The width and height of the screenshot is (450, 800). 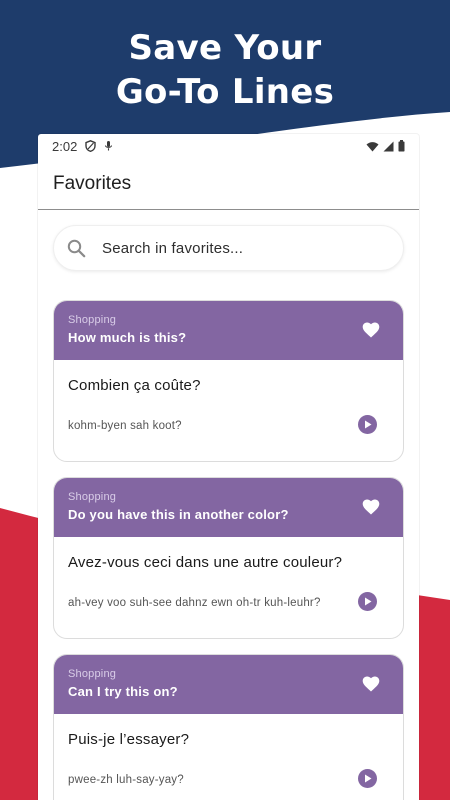 I want to click on card-pronunciation: kohm-byen sah koot?, so click(x=125, y=426).